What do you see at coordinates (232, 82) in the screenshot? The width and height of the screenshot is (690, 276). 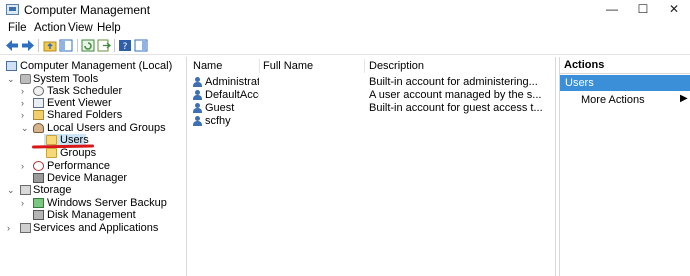 I see `cell-name: Administrator` at bounding box center [232, 82].